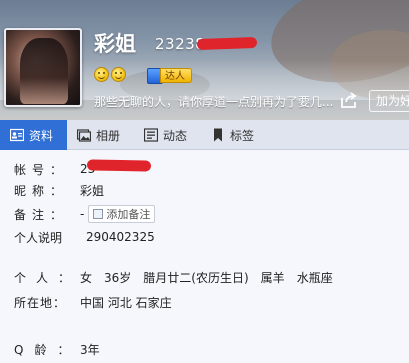 The image size is (409, 363). Describe the element at coordinates (242, 135) in the screenshot. I see `tab-label: 标签` at that location.